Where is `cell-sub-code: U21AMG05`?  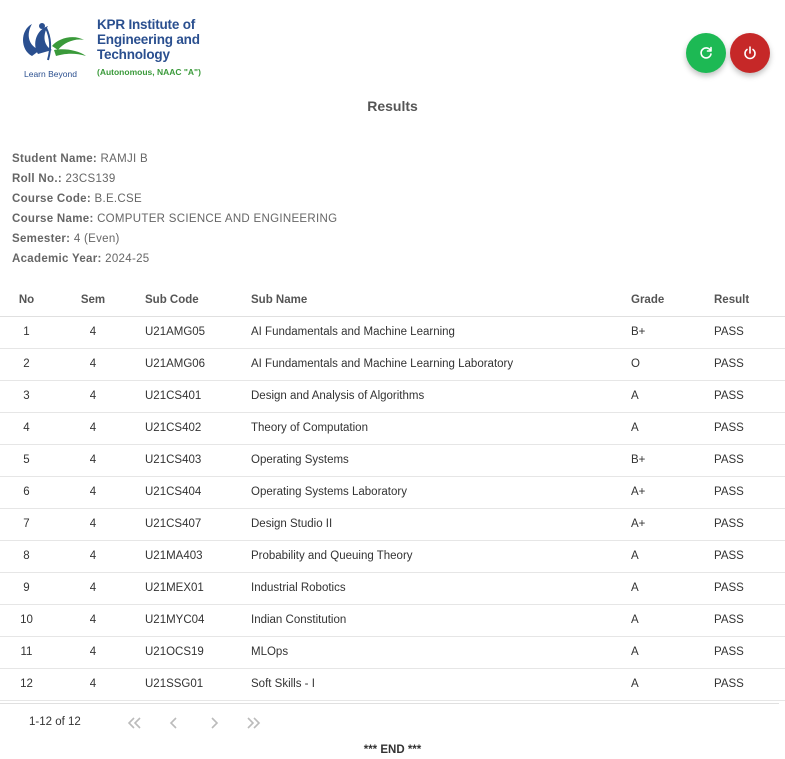 cell-sub-code: U21AMG05 is located at coordinates (192, 332).